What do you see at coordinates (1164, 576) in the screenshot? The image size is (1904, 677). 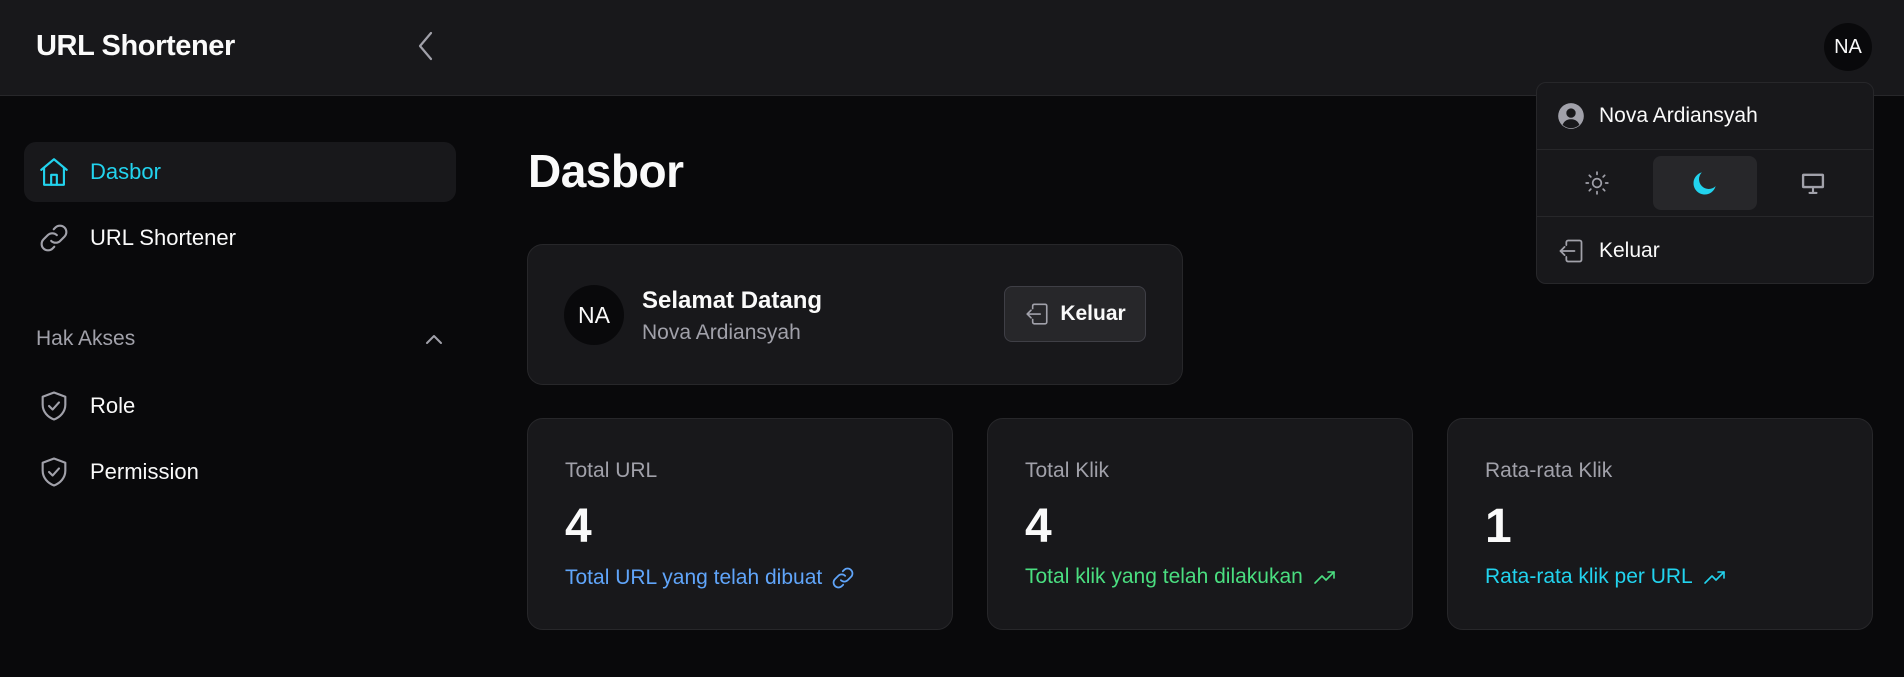 I see `stat-description-text: Total klik yang telah dilakukan` at bounding box center [1164, 576].